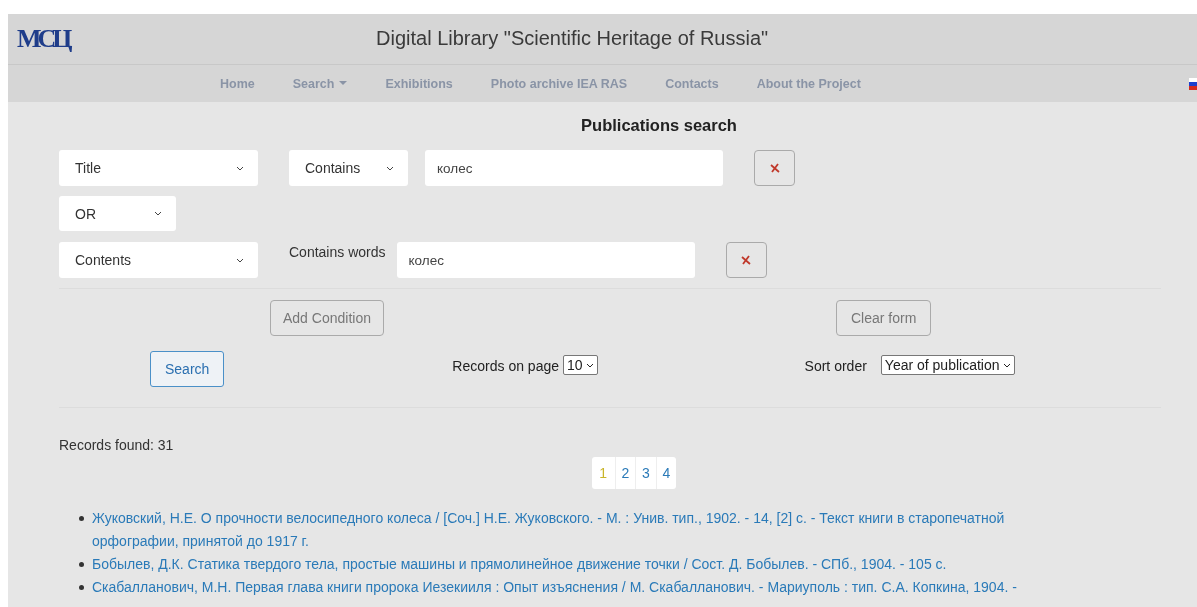 The width and height of the screenshot is (1197, 607). I want to click on records-per-page-label: Records on page, so click(505, 366).